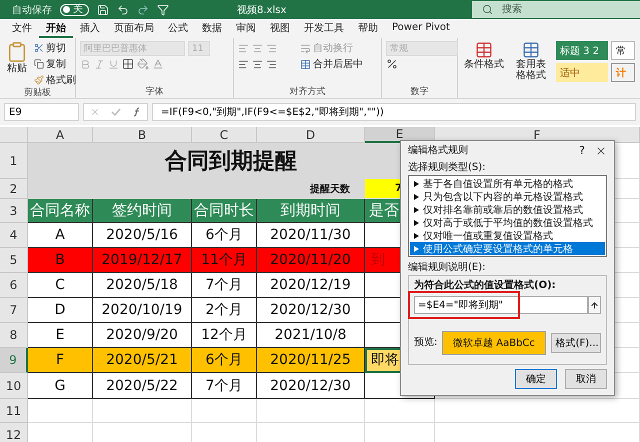  I want to click on autosave-label: 自动保存, so click(32, 10).